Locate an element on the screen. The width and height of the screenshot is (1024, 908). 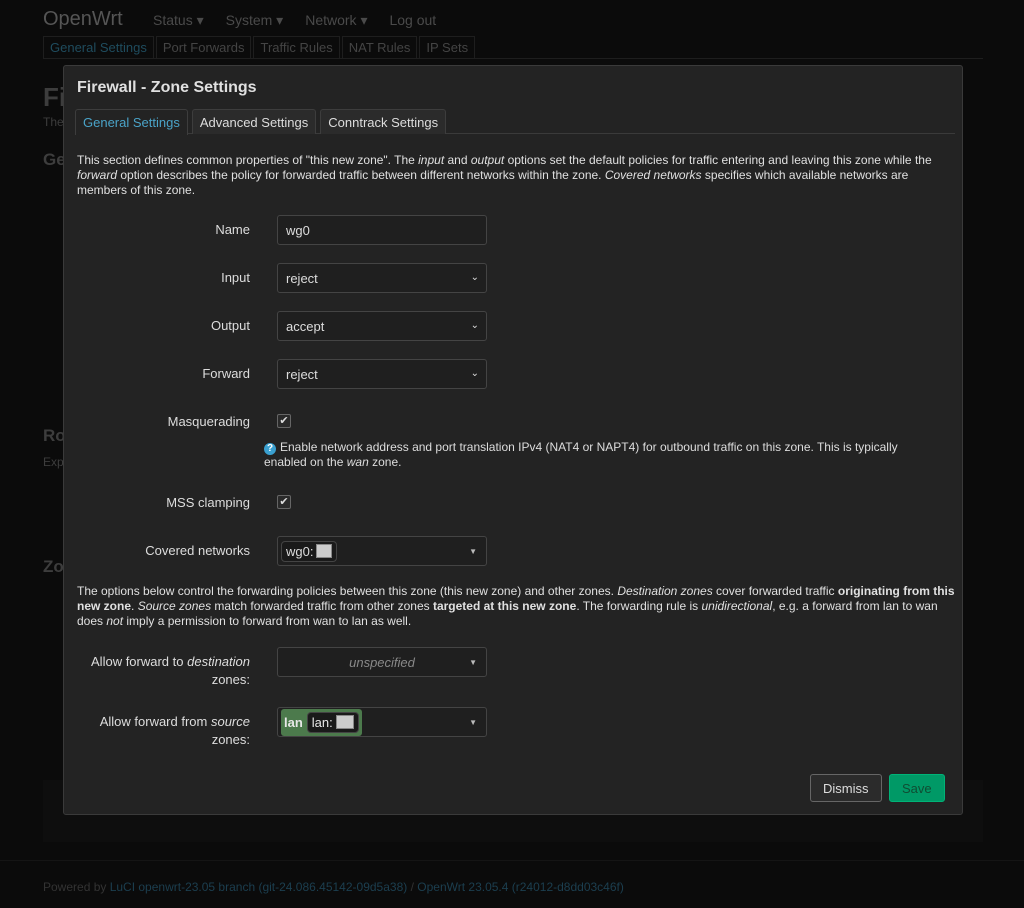
name-row: Name wg0 is located at coordinates (517, 230).